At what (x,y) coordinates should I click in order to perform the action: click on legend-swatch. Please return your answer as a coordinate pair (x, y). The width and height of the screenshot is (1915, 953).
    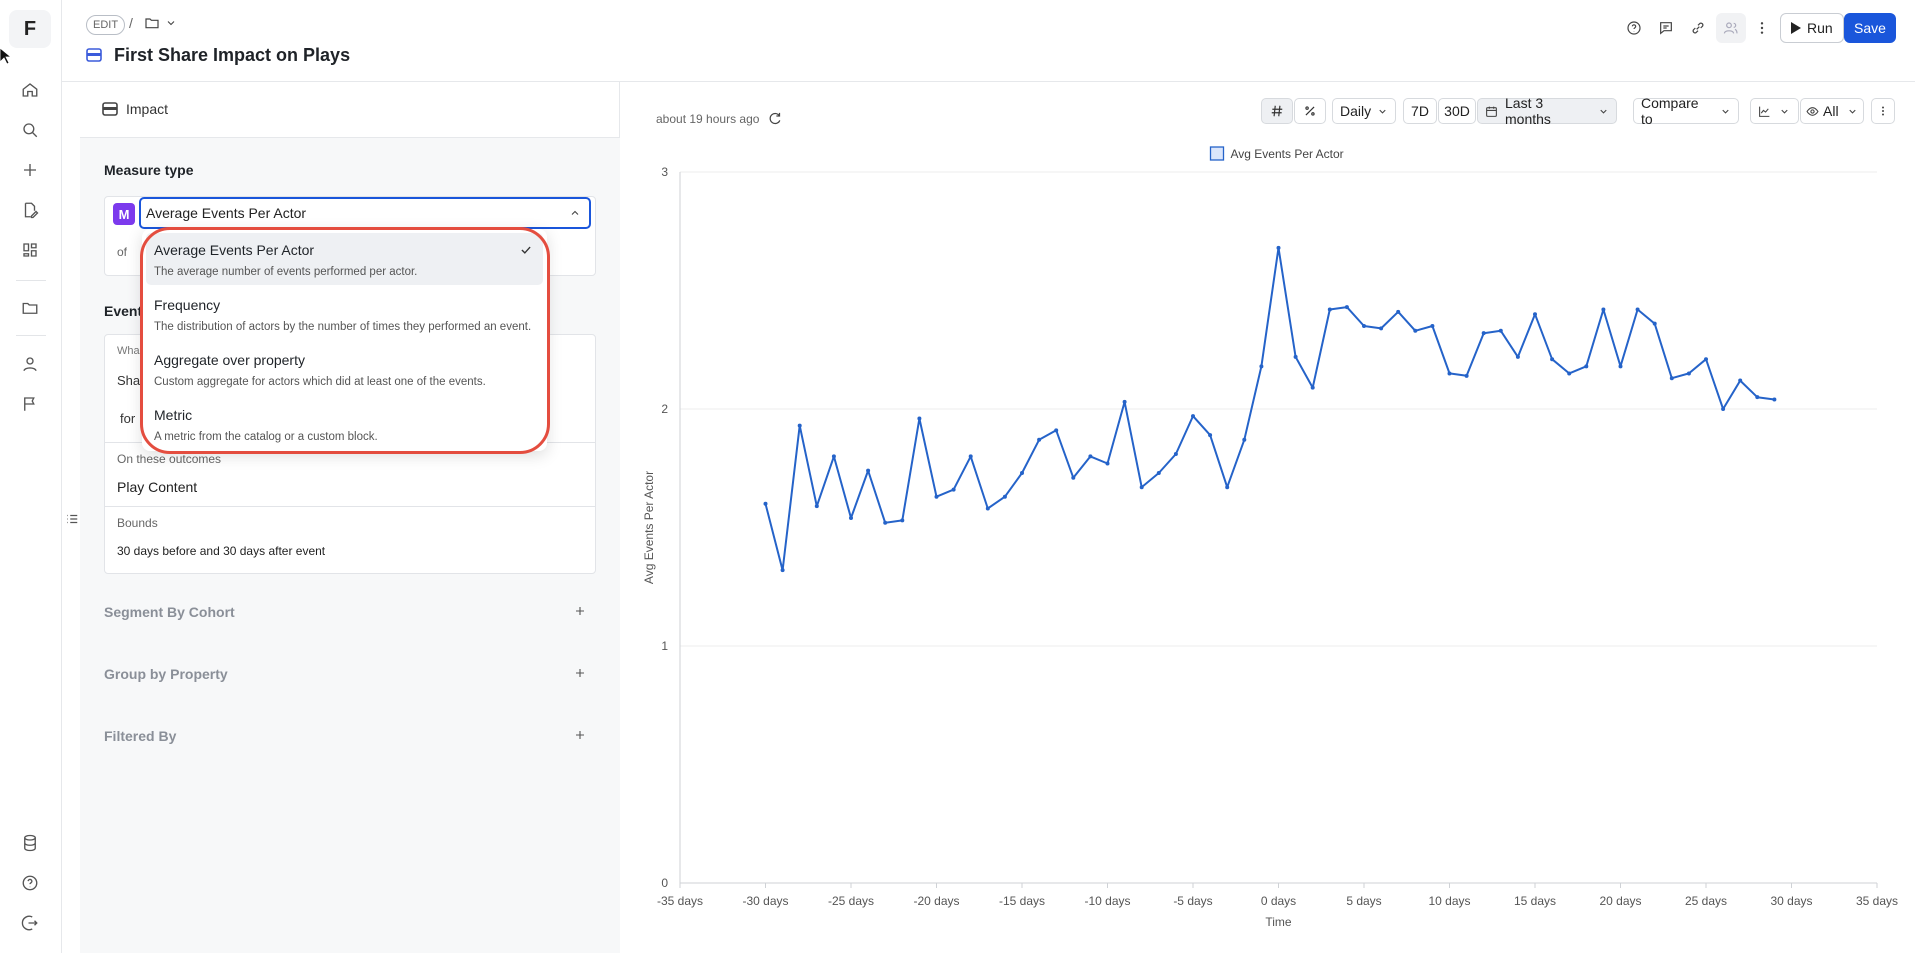
    Looking at the image, I should click on (1217, 153).